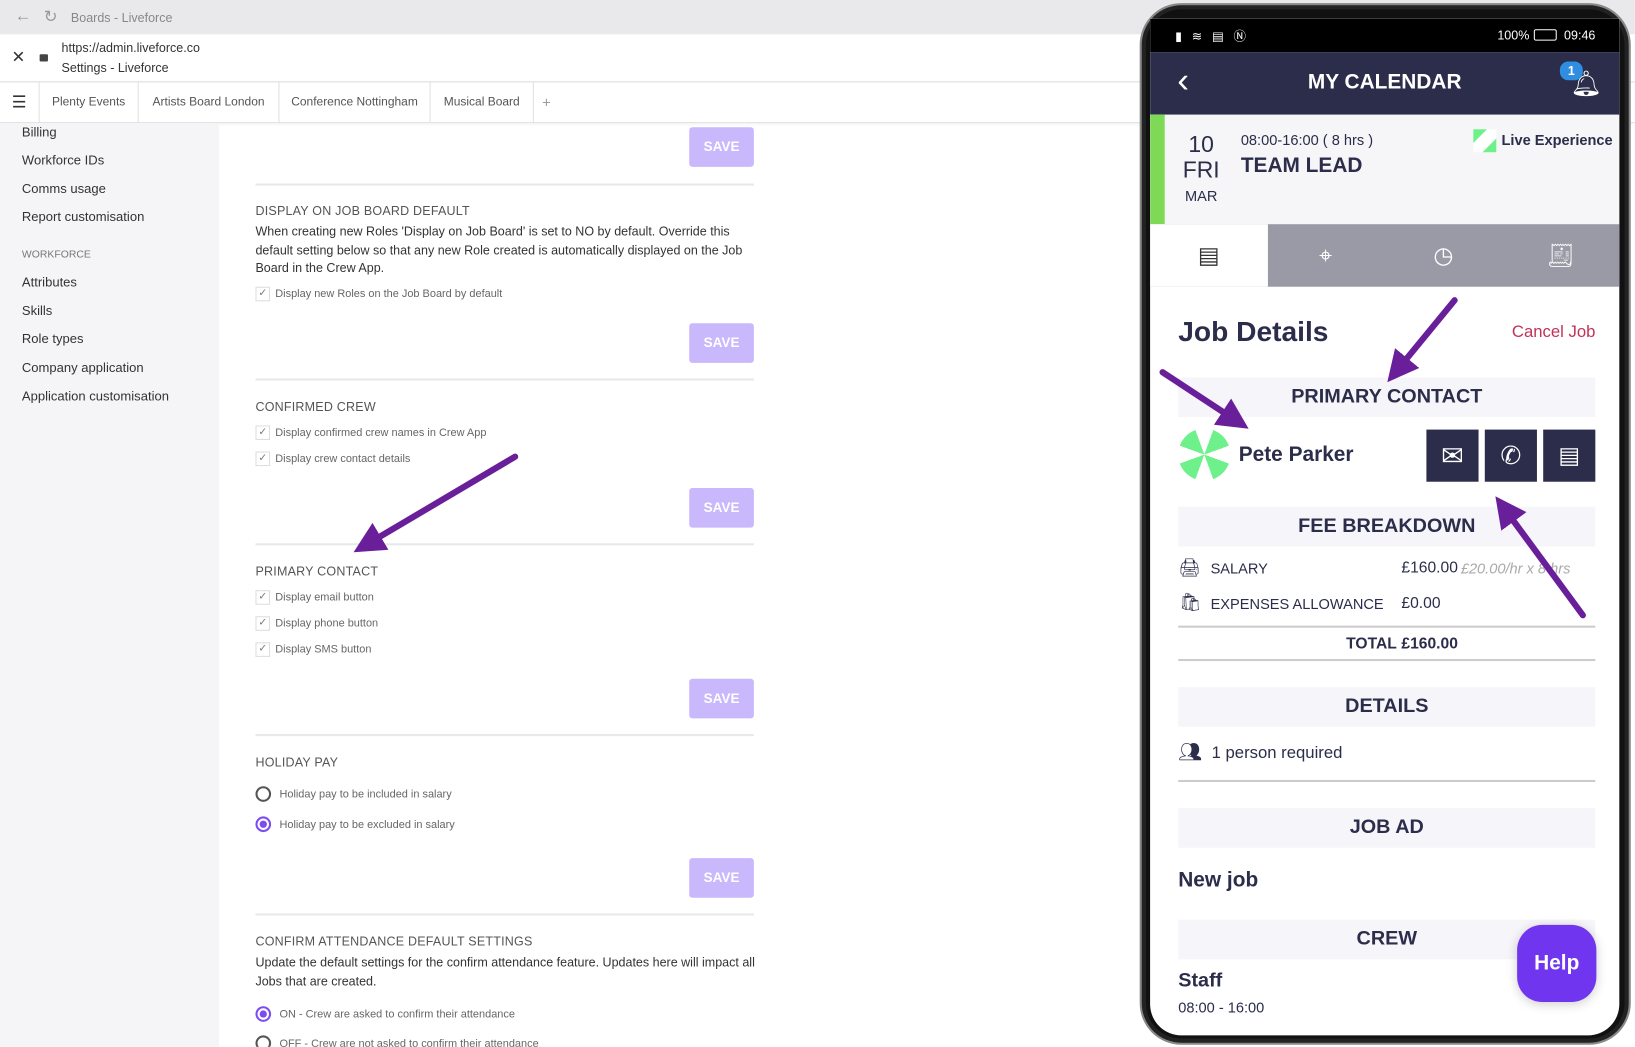  Describe the element at coordinates (1422, 340) in the screenshot. I see `arrow-to-phone-primary-contact` at that location.